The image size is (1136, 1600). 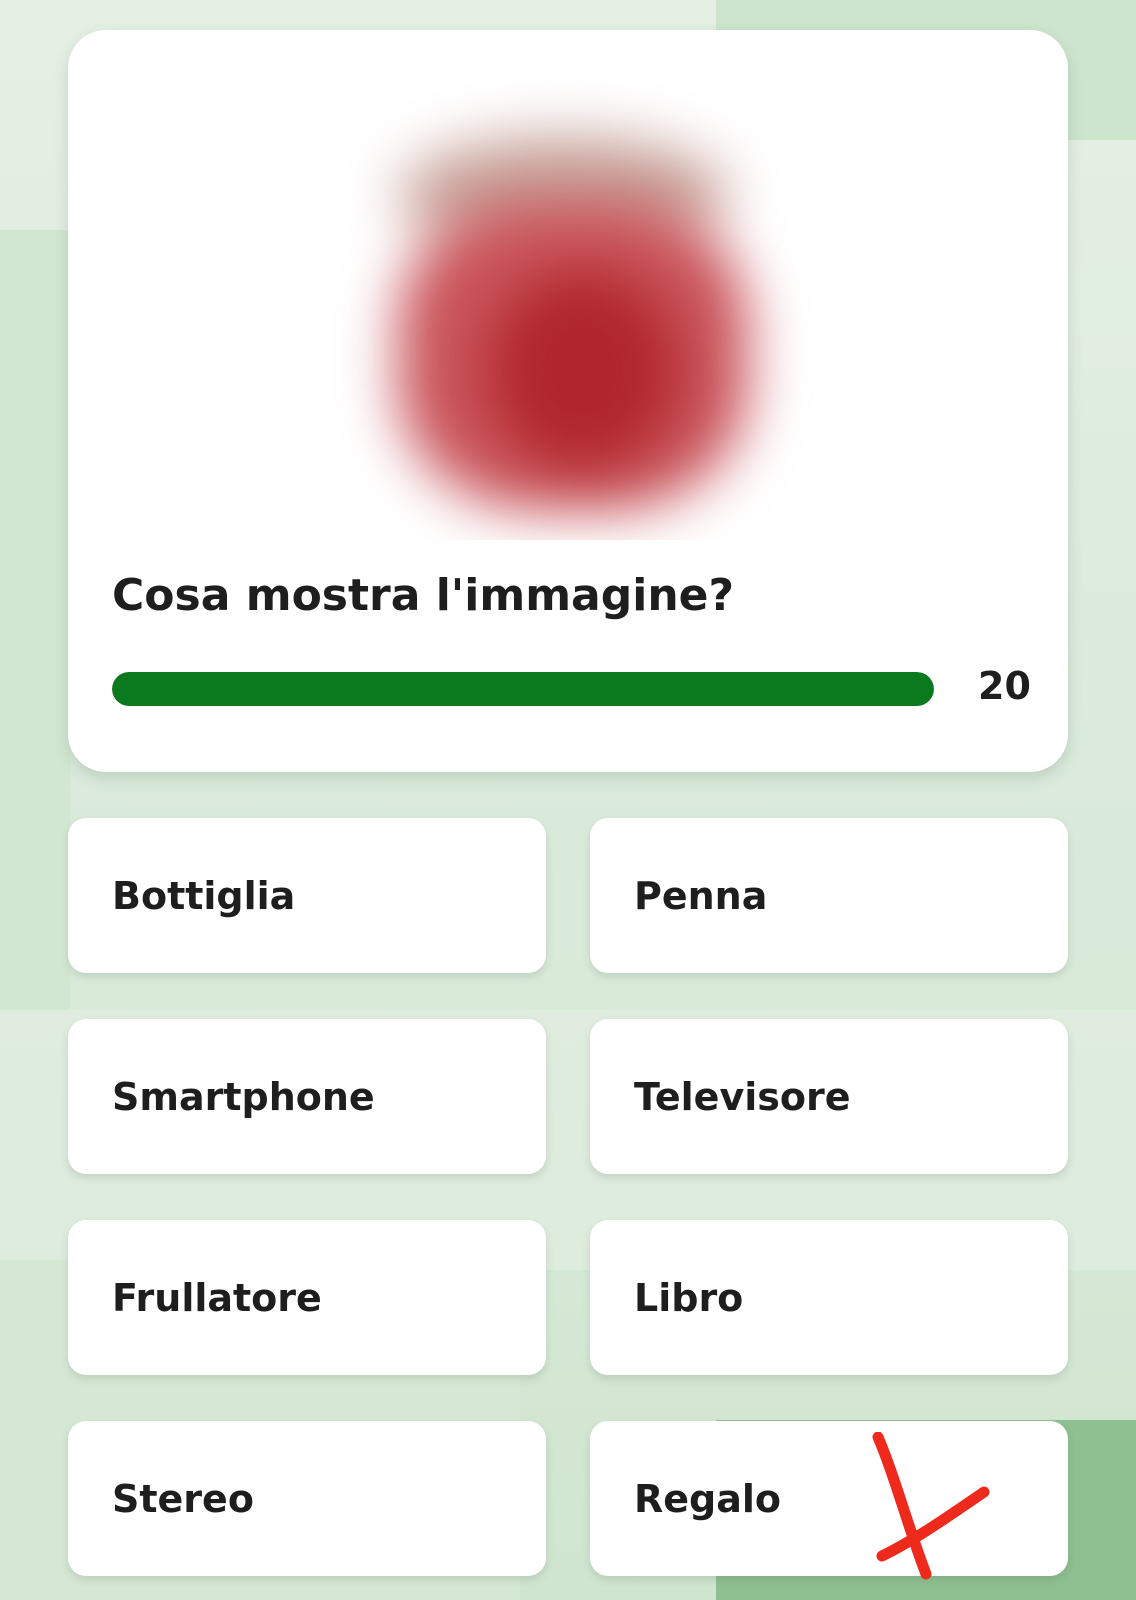 I want to click on question-text: Cosa mostra l'immagine?, so click(x=423, y=595).